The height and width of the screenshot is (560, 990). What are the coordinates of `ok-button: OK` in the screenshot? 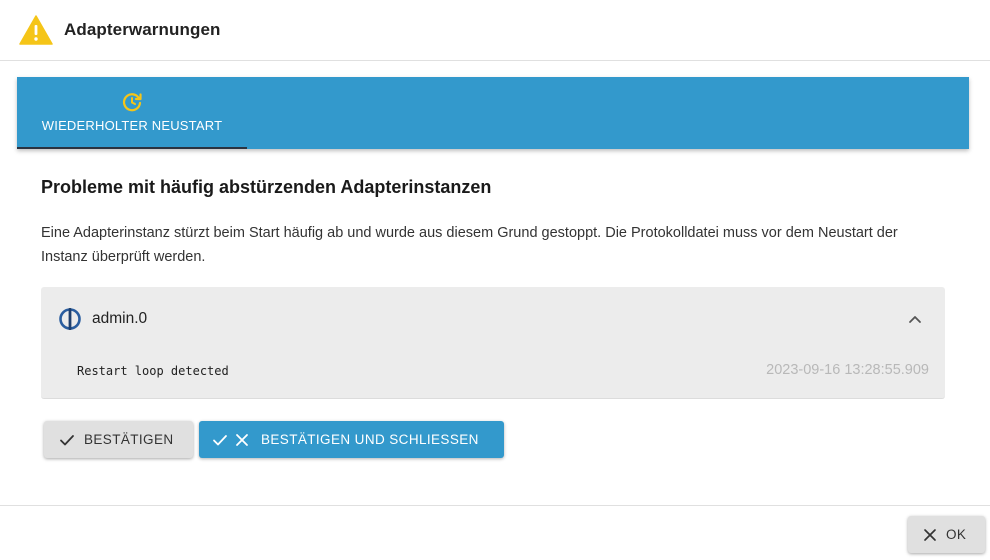 It's located at (946, 534).